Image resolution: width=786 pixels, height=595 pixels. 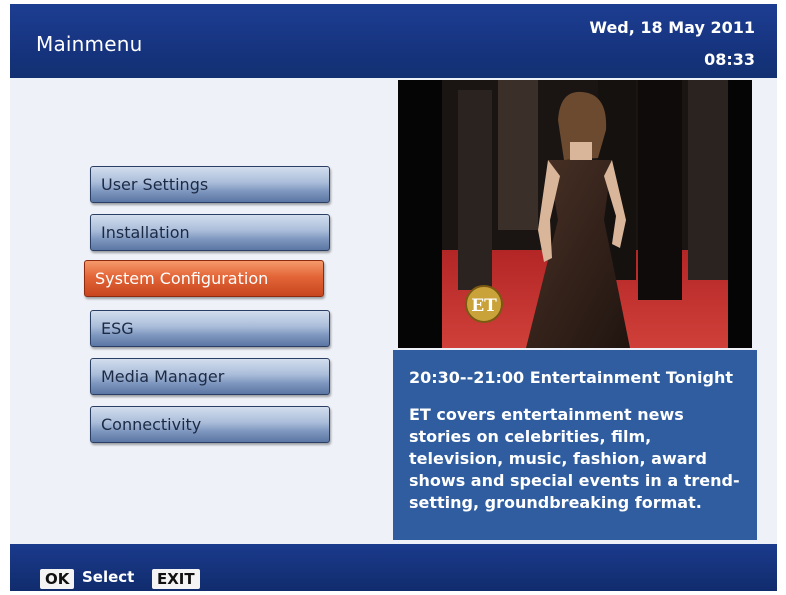 I want to click on date-display: Wed, 18 May 2011, so click(x=672, y=27).